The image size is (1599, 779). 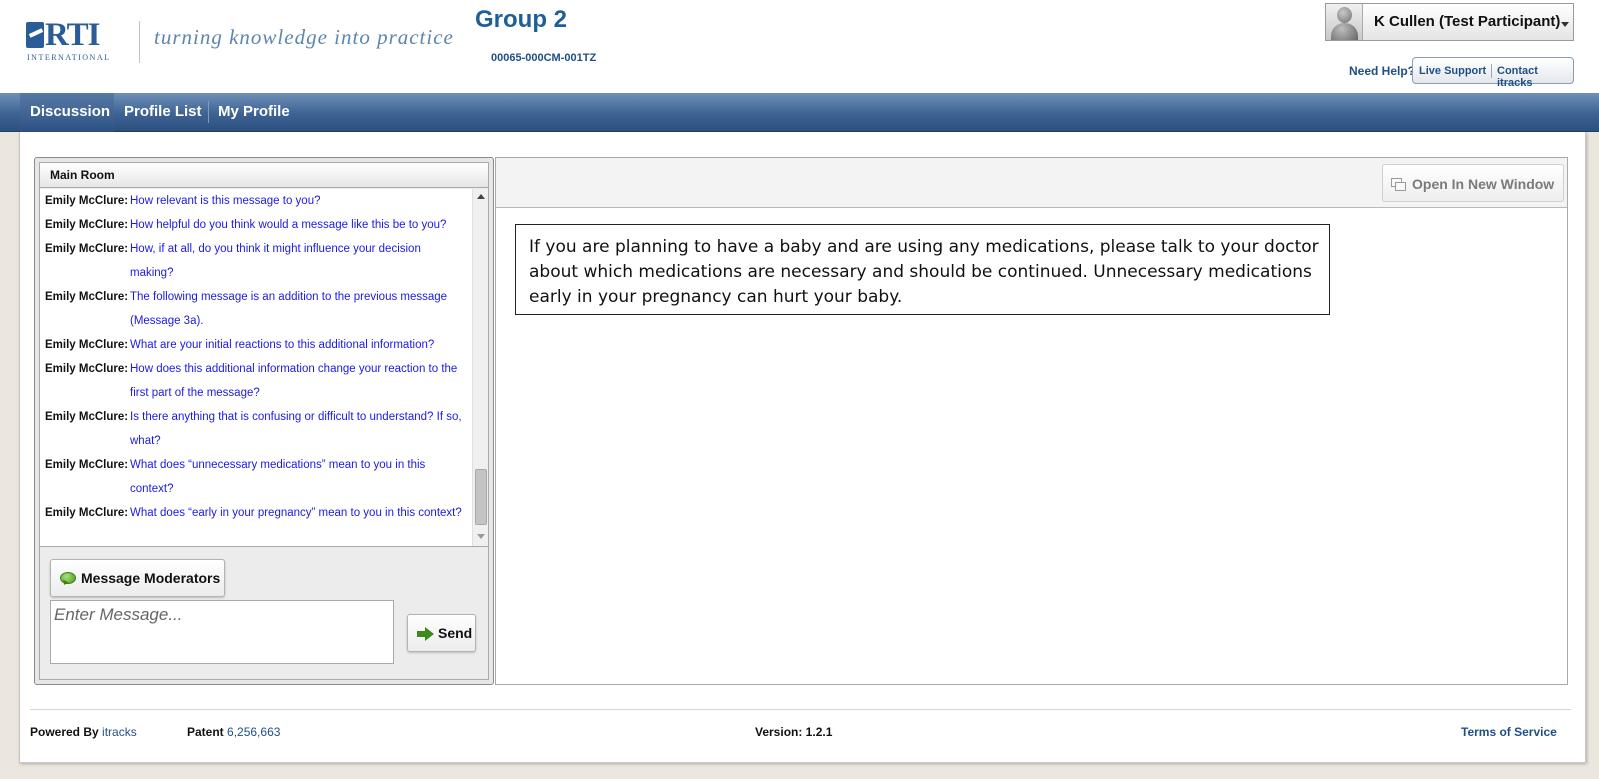 I want to click on nav-divider, so click(x=208, y=112).